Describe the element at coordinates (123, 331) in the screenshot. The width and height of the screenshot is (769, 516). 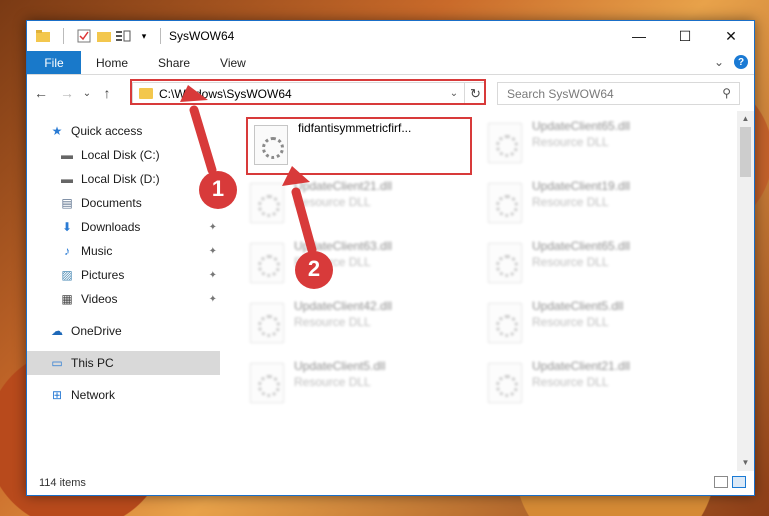
I see `sidebar-item-onedrive: ☁ OneDrive` at that location.